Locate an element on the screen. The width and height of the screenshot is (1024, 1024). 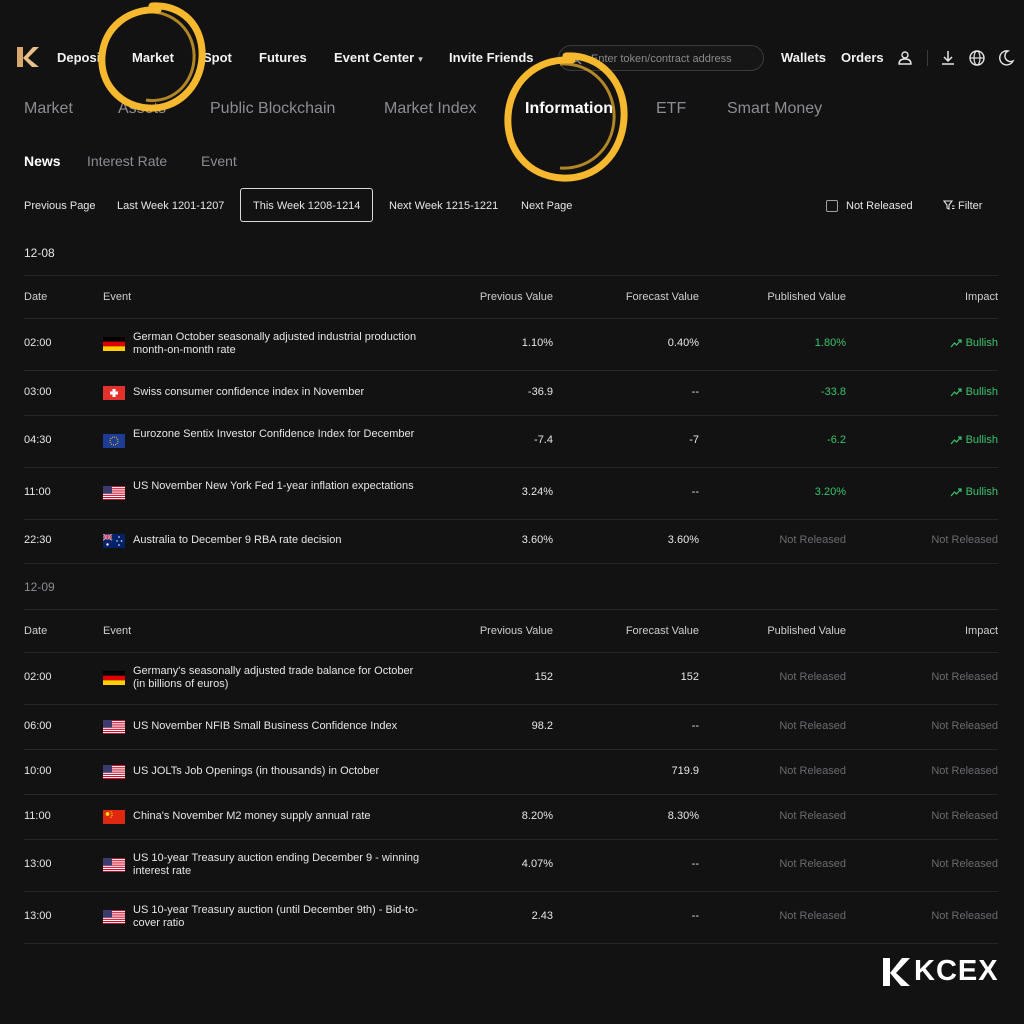
row-forecast-value: 152 is located at coordinates (689, 677).